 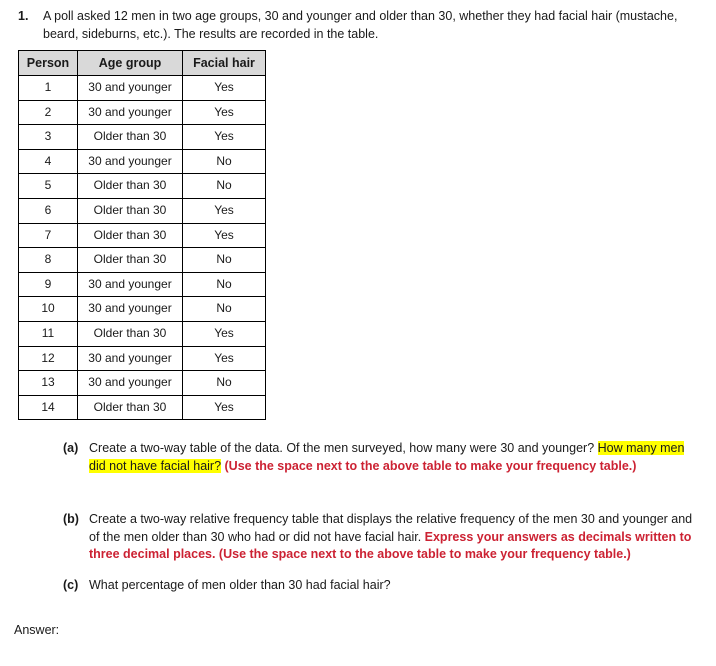 What do you see at coordinates (48, 407) in the screenshot?
I see `cell-person: 14` at bounding box center [48, 407].